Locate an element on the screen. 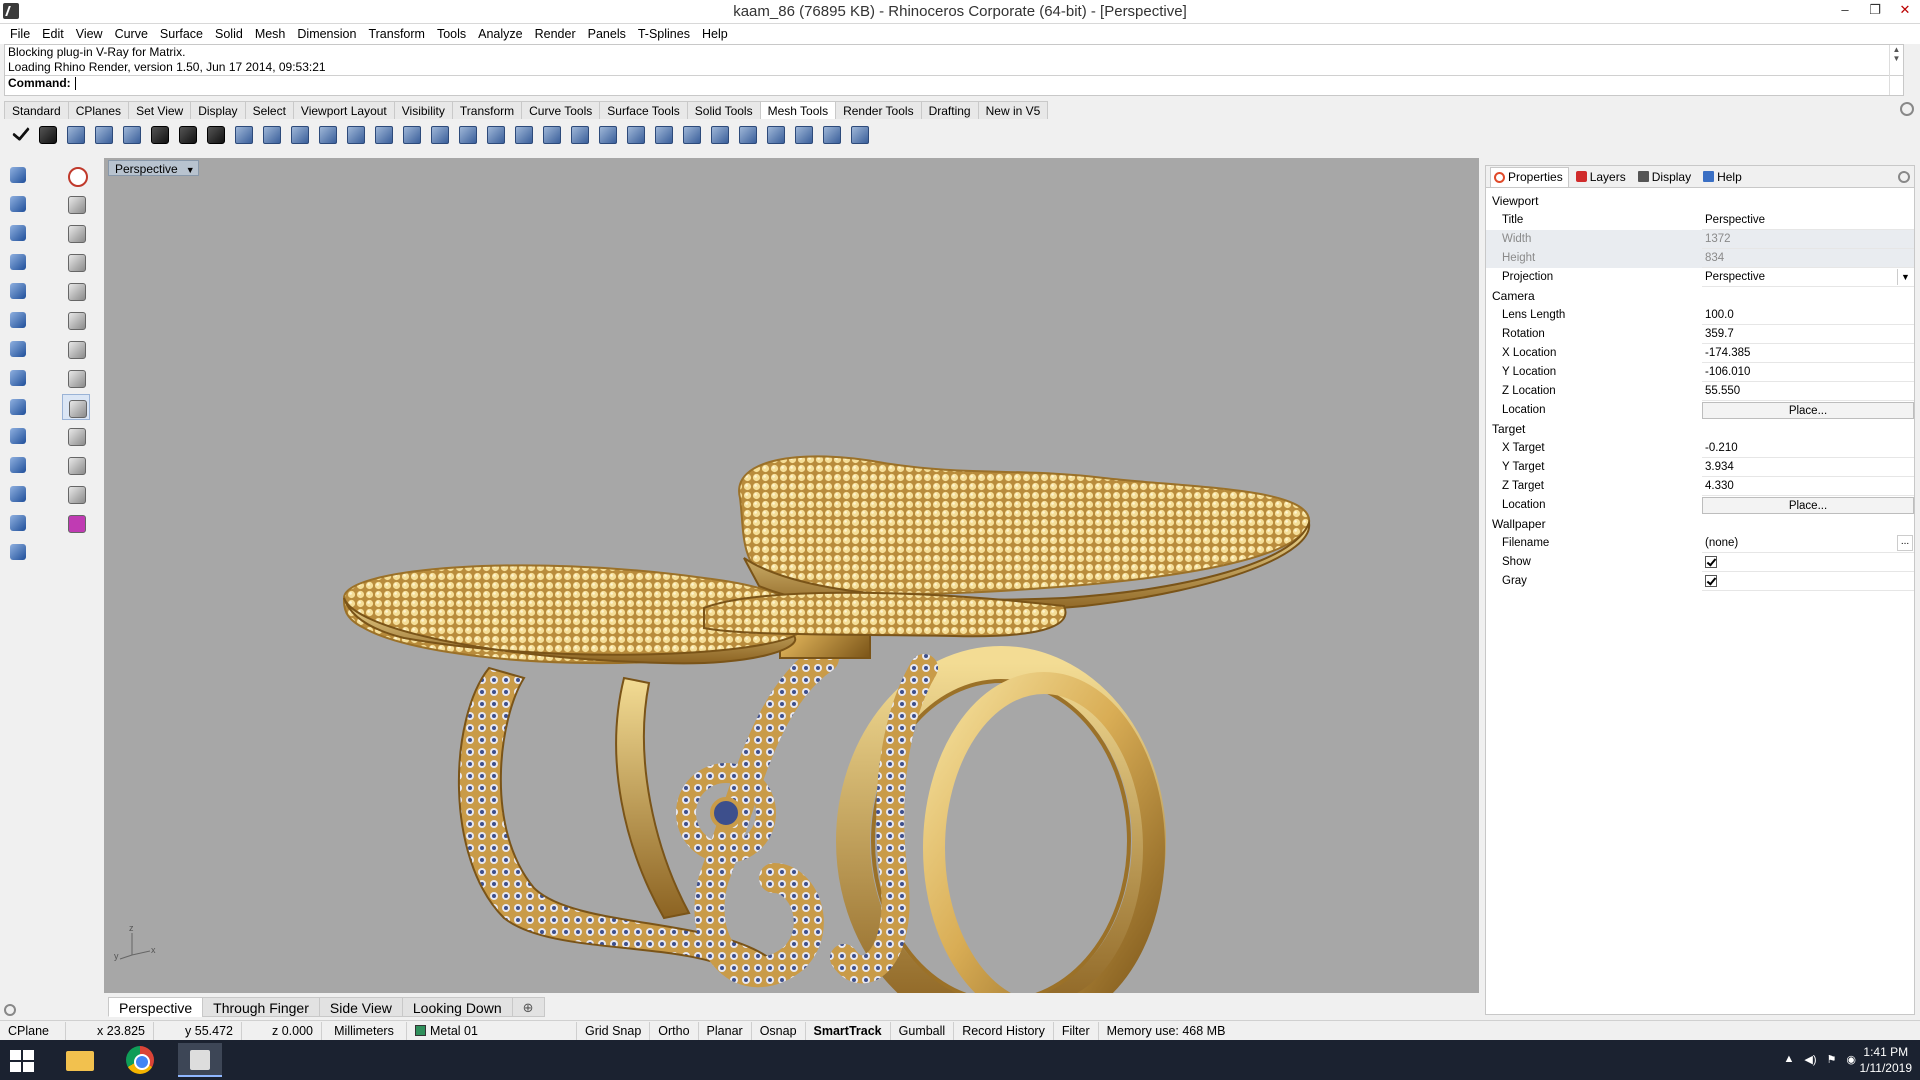 The width and height of the screenshot is (1920, 1080). lens-tool-icon is located at coordinates (76, 436).